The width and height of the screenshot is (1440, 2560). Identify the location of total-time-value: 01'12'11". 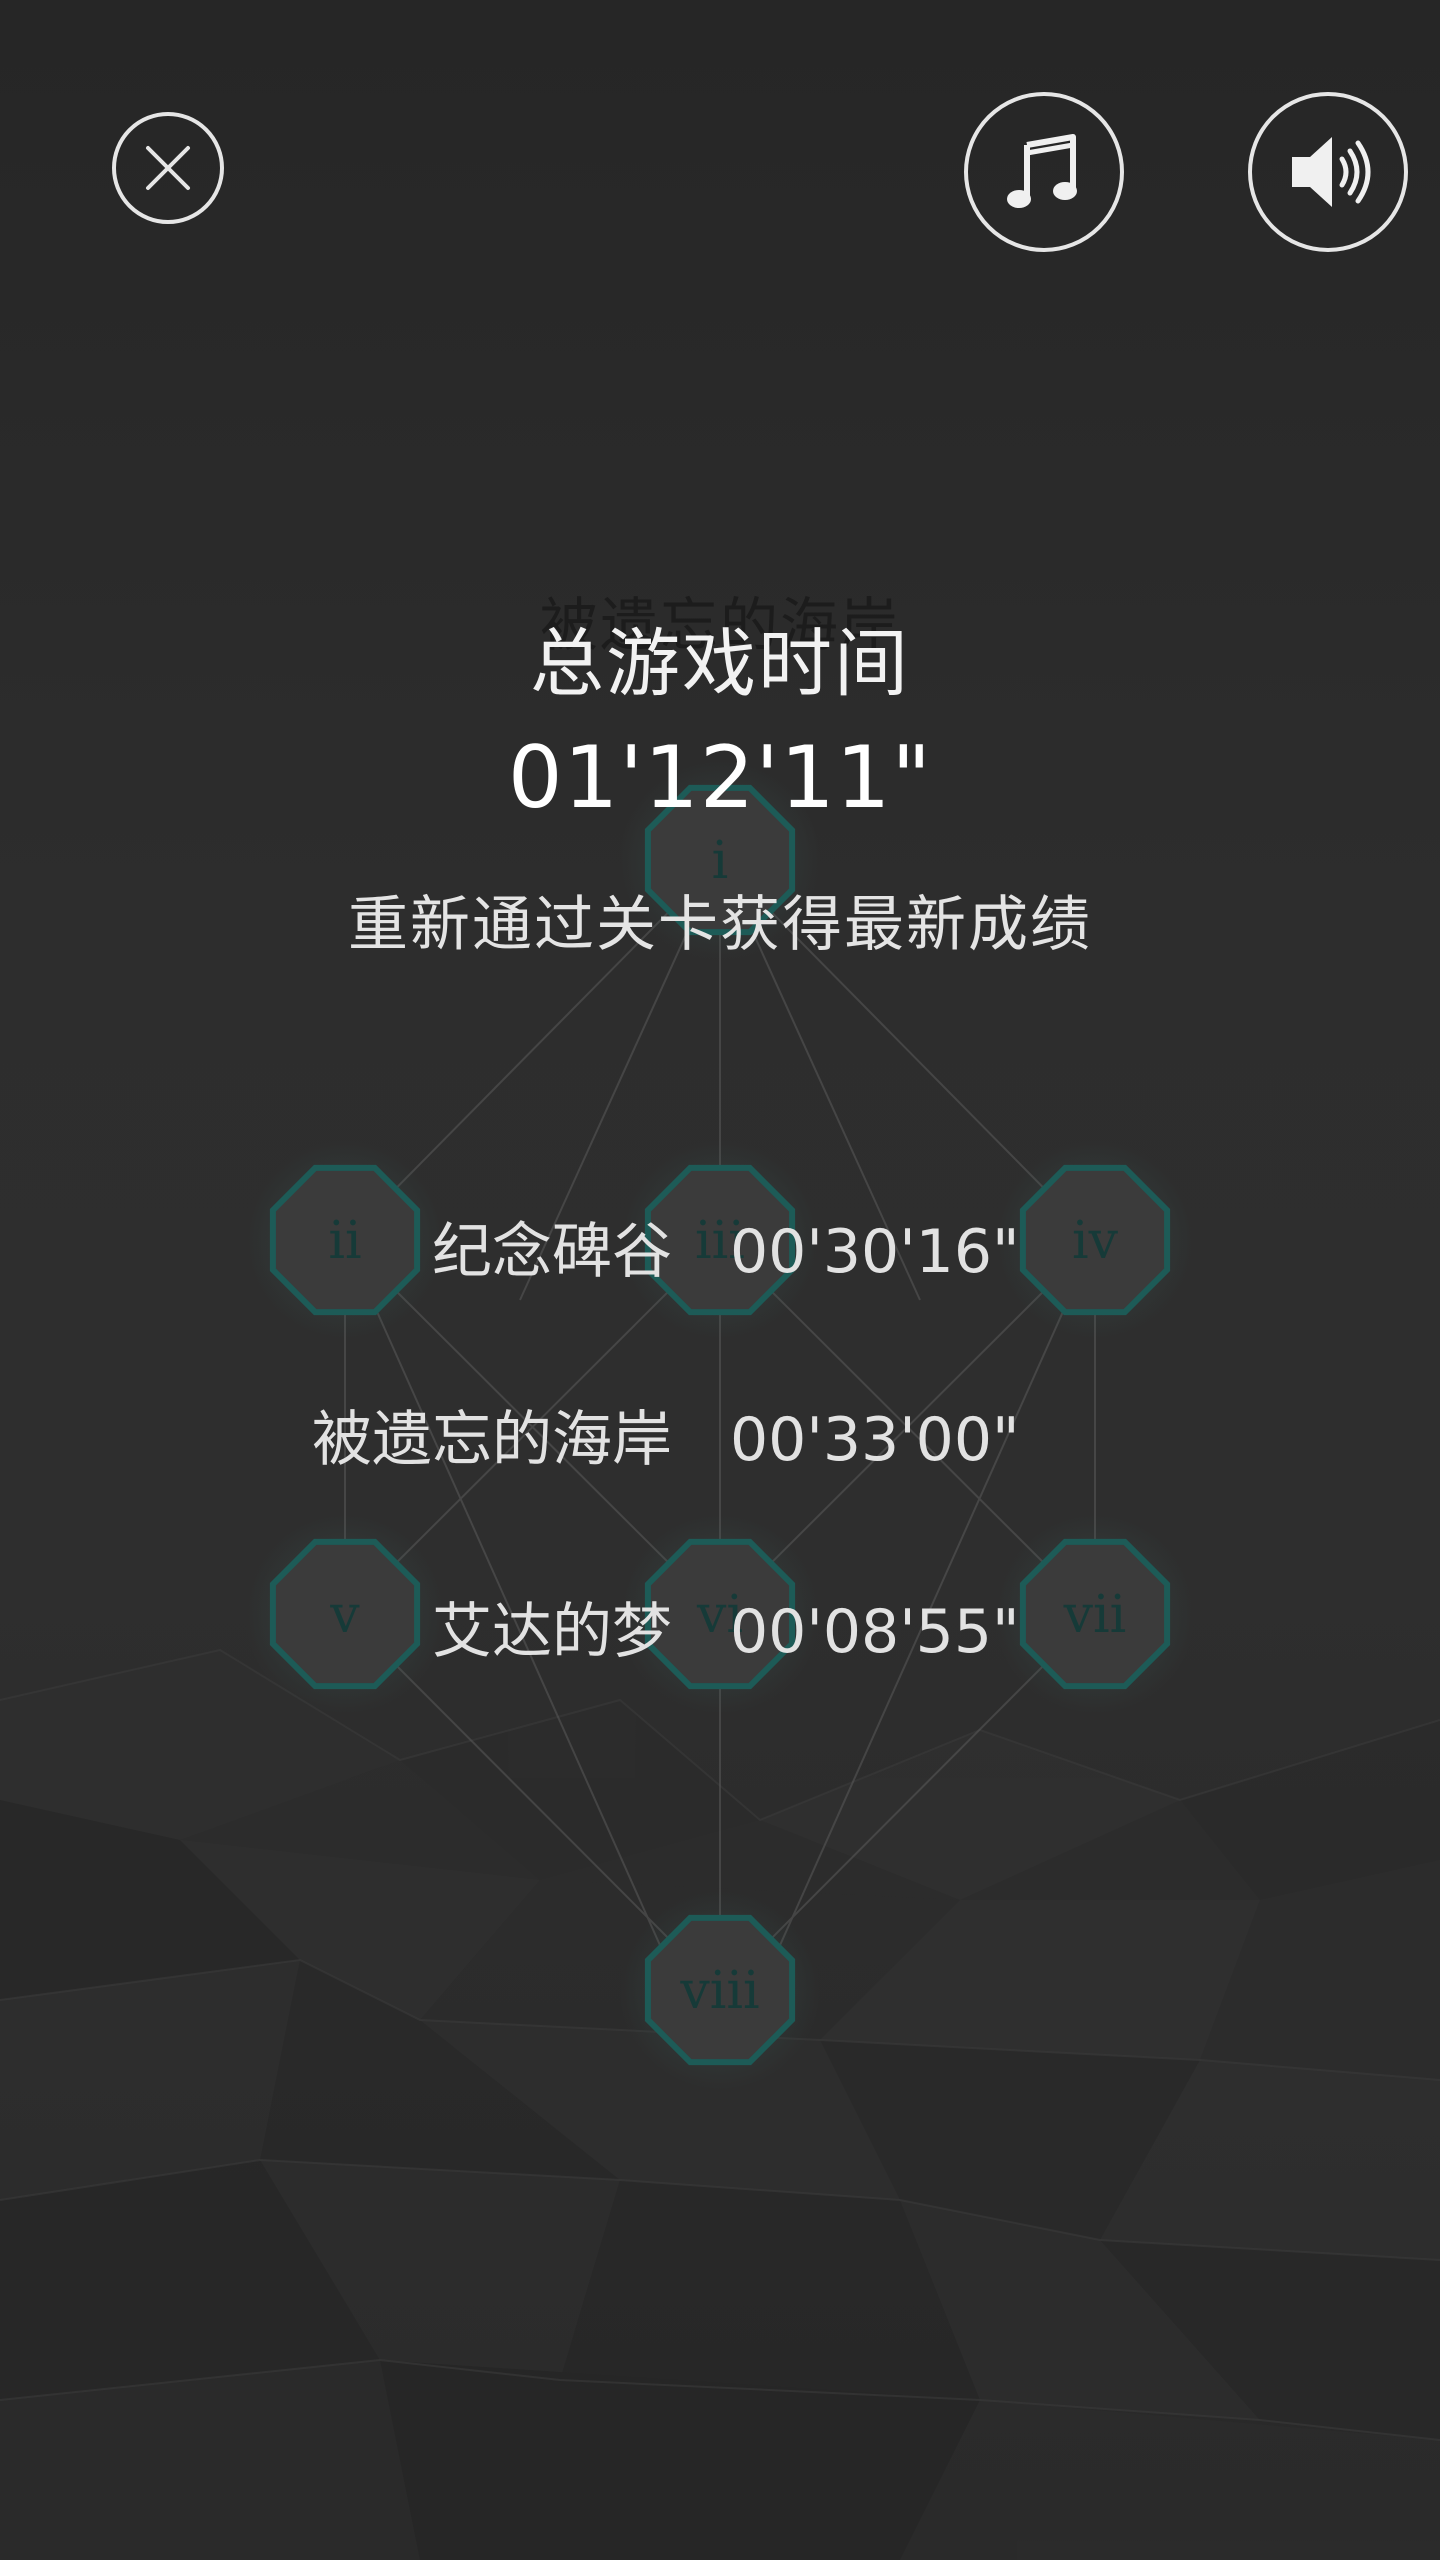
(720, 778).